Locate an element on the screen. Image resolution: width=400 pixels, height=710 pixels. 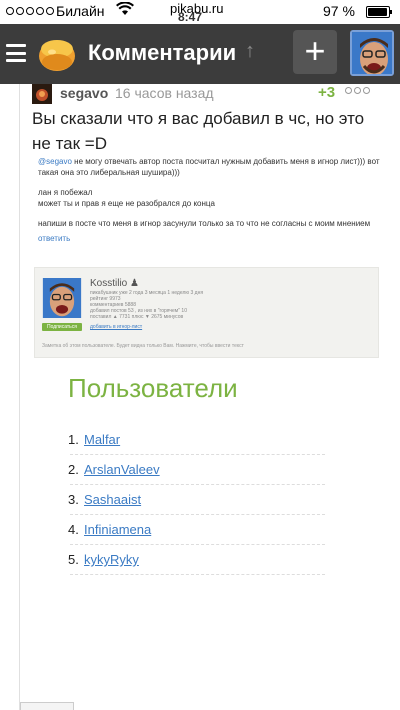
list-item: 1. Malfar is located at coordinates (94, 439).